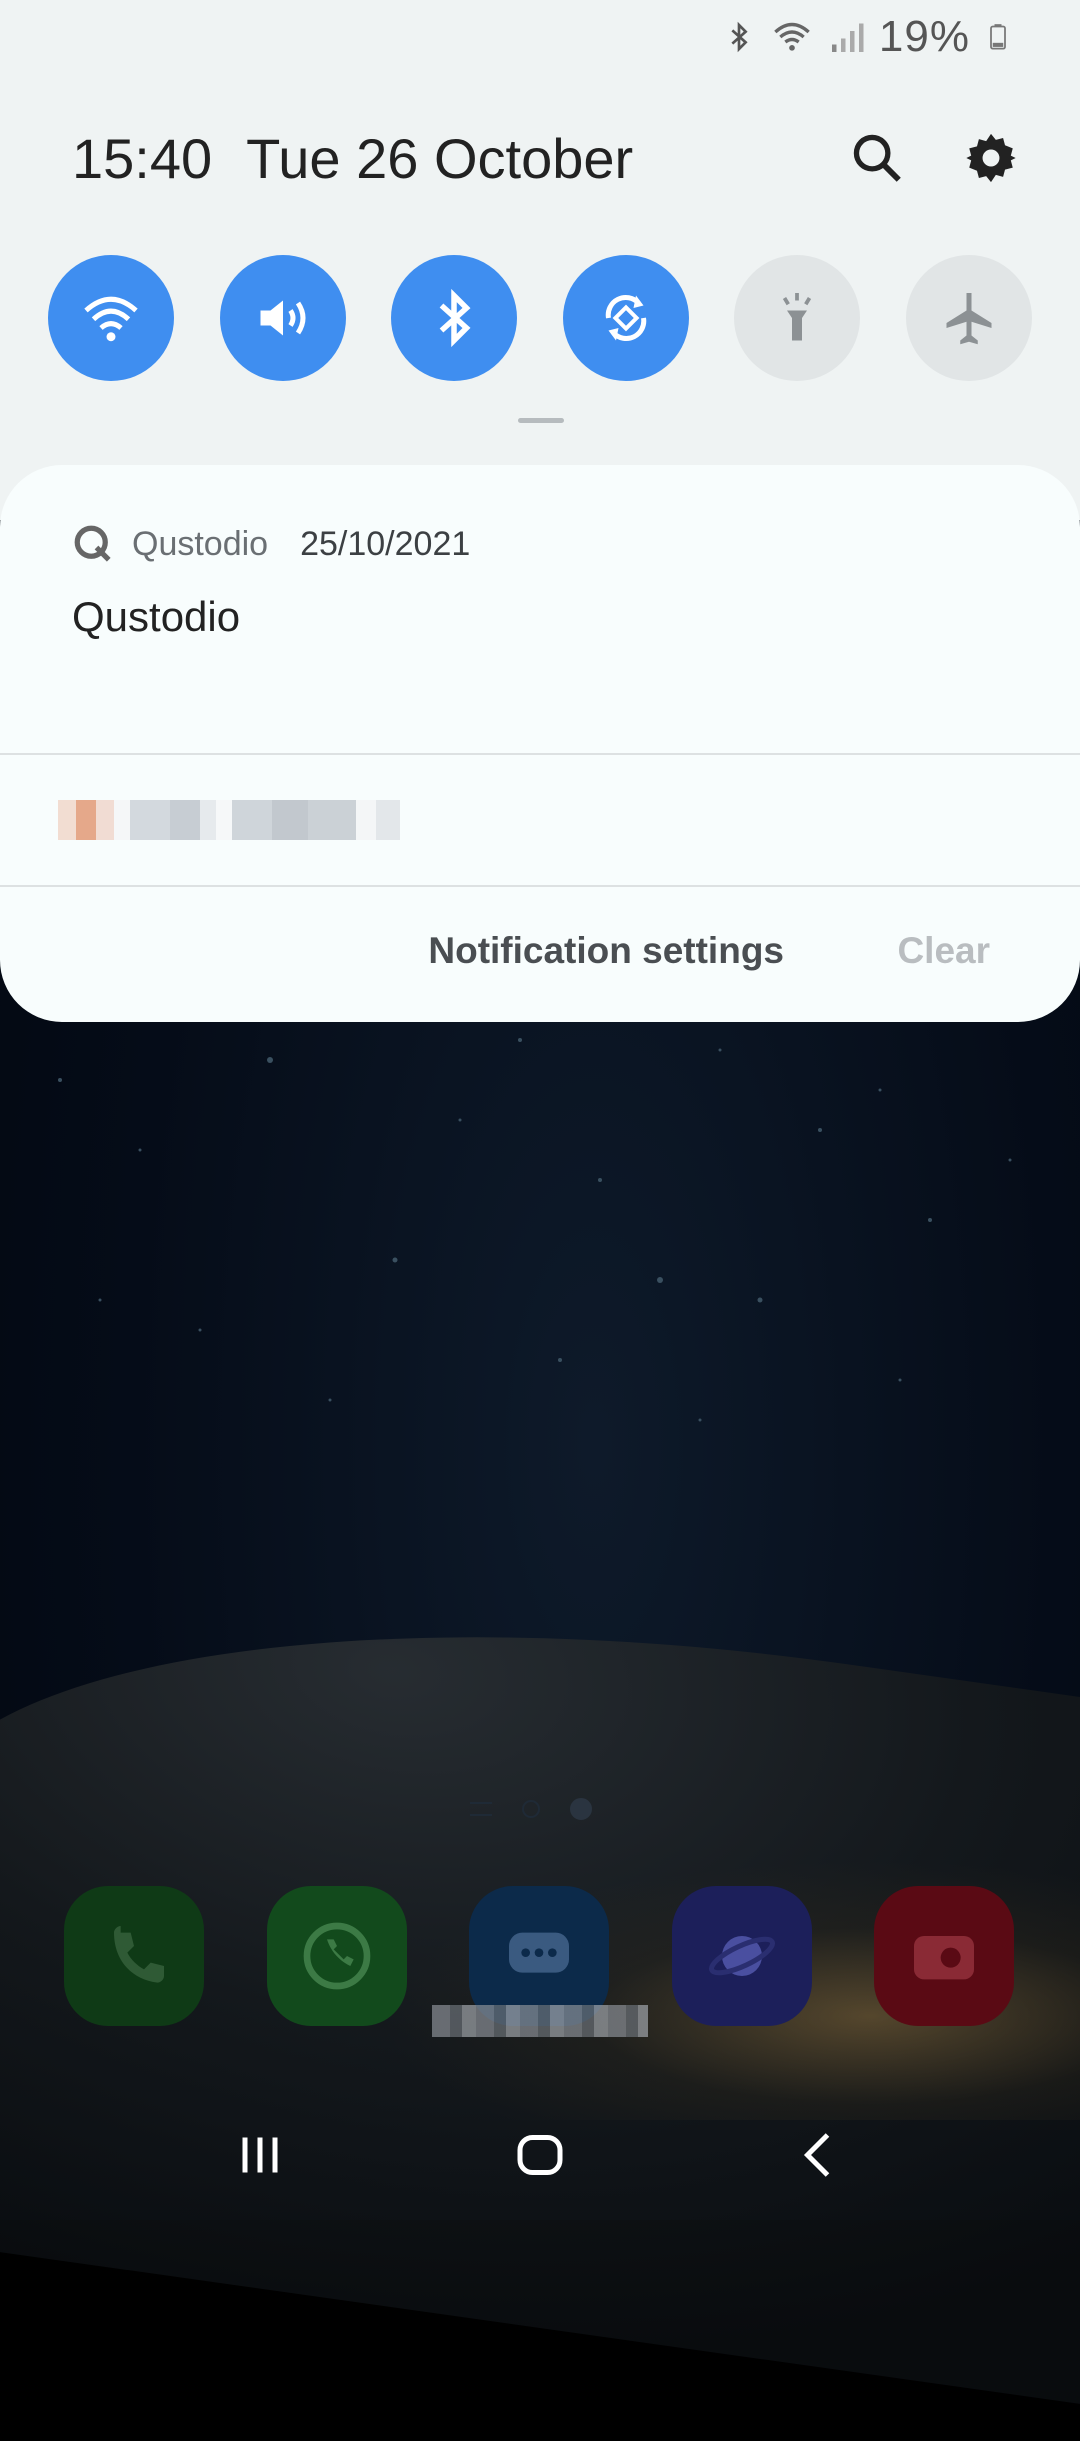  I want to click on quick-settings-tiles, so click(540, 318).